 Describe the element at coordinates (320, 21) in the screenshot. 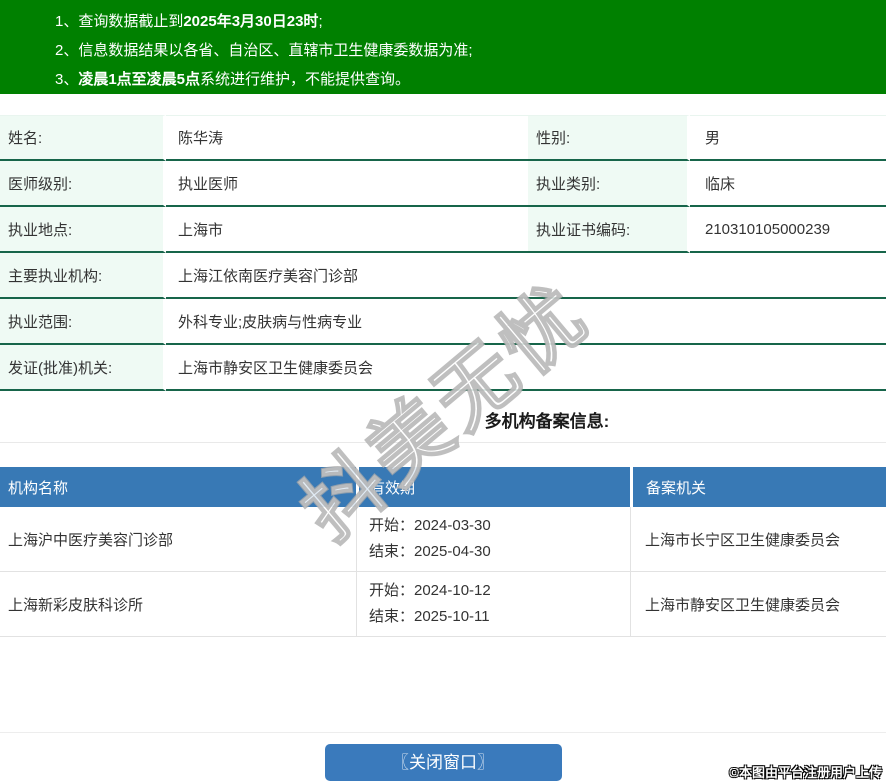

I see `notice-text: ;` at that location.